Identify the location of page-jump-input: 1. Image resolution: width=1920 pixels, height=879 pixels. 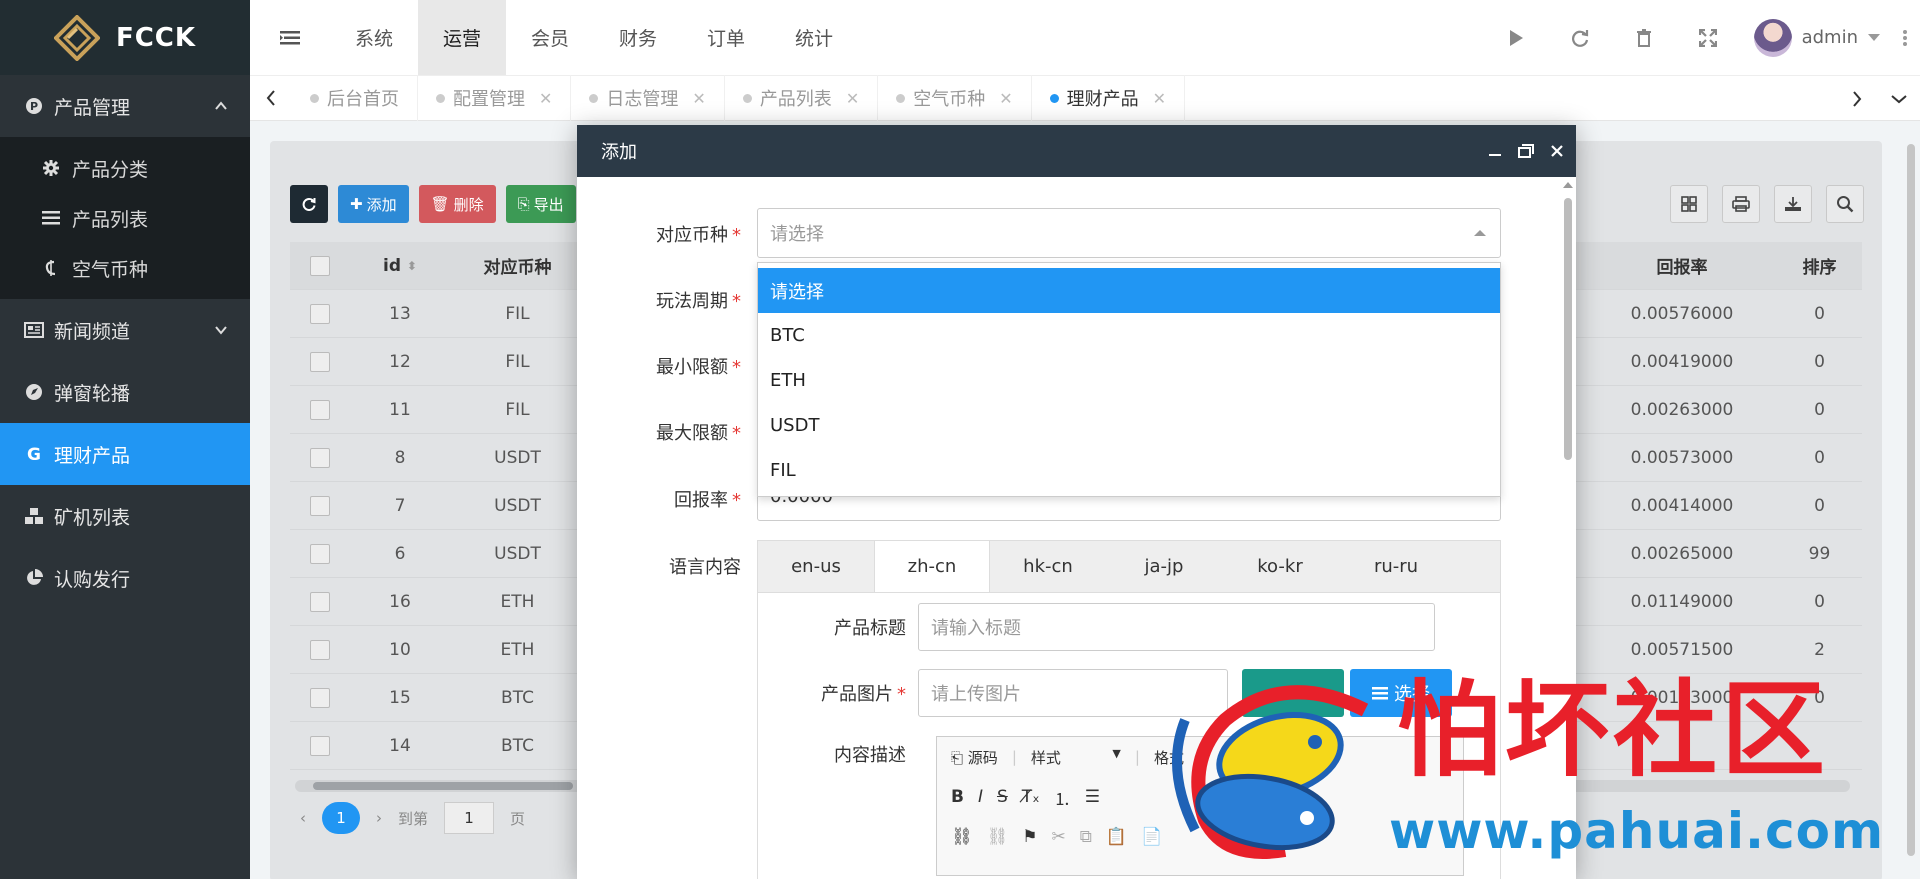
(469, 818).